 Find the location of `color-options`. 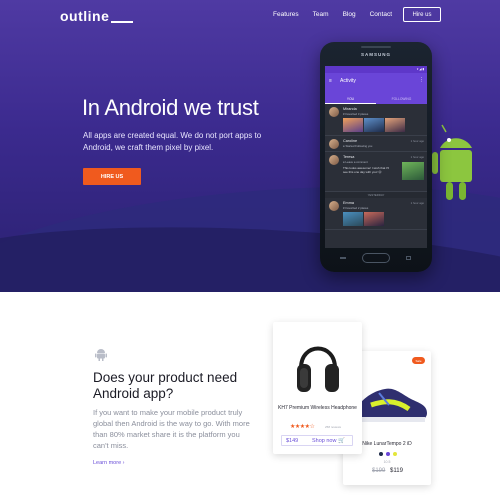

color-options is located at coordinates (388, 454).